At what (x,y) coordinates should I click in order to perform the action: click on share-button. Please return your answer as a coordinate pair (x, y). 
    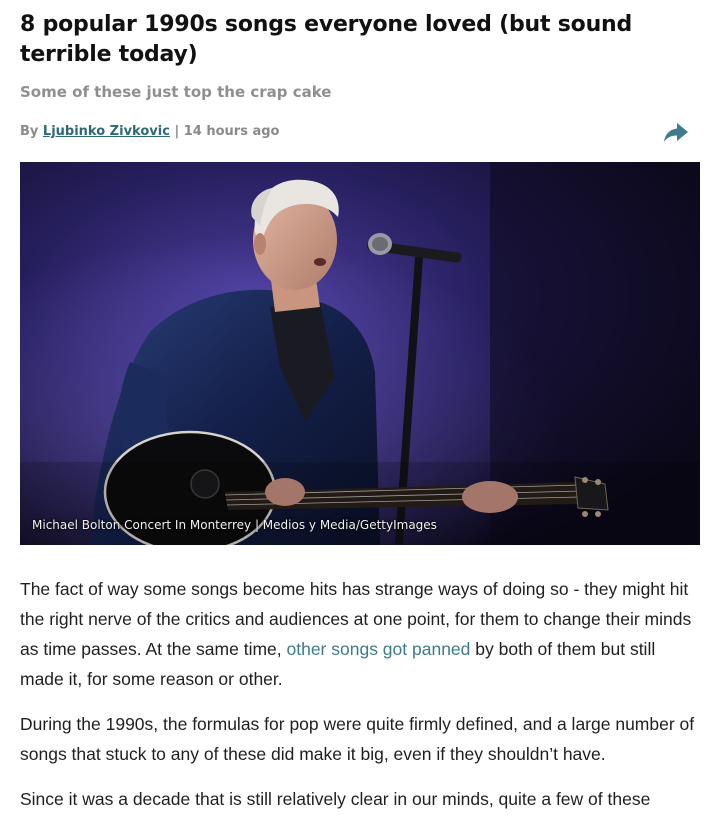
    Looking at the image, I should click on (676, 132).